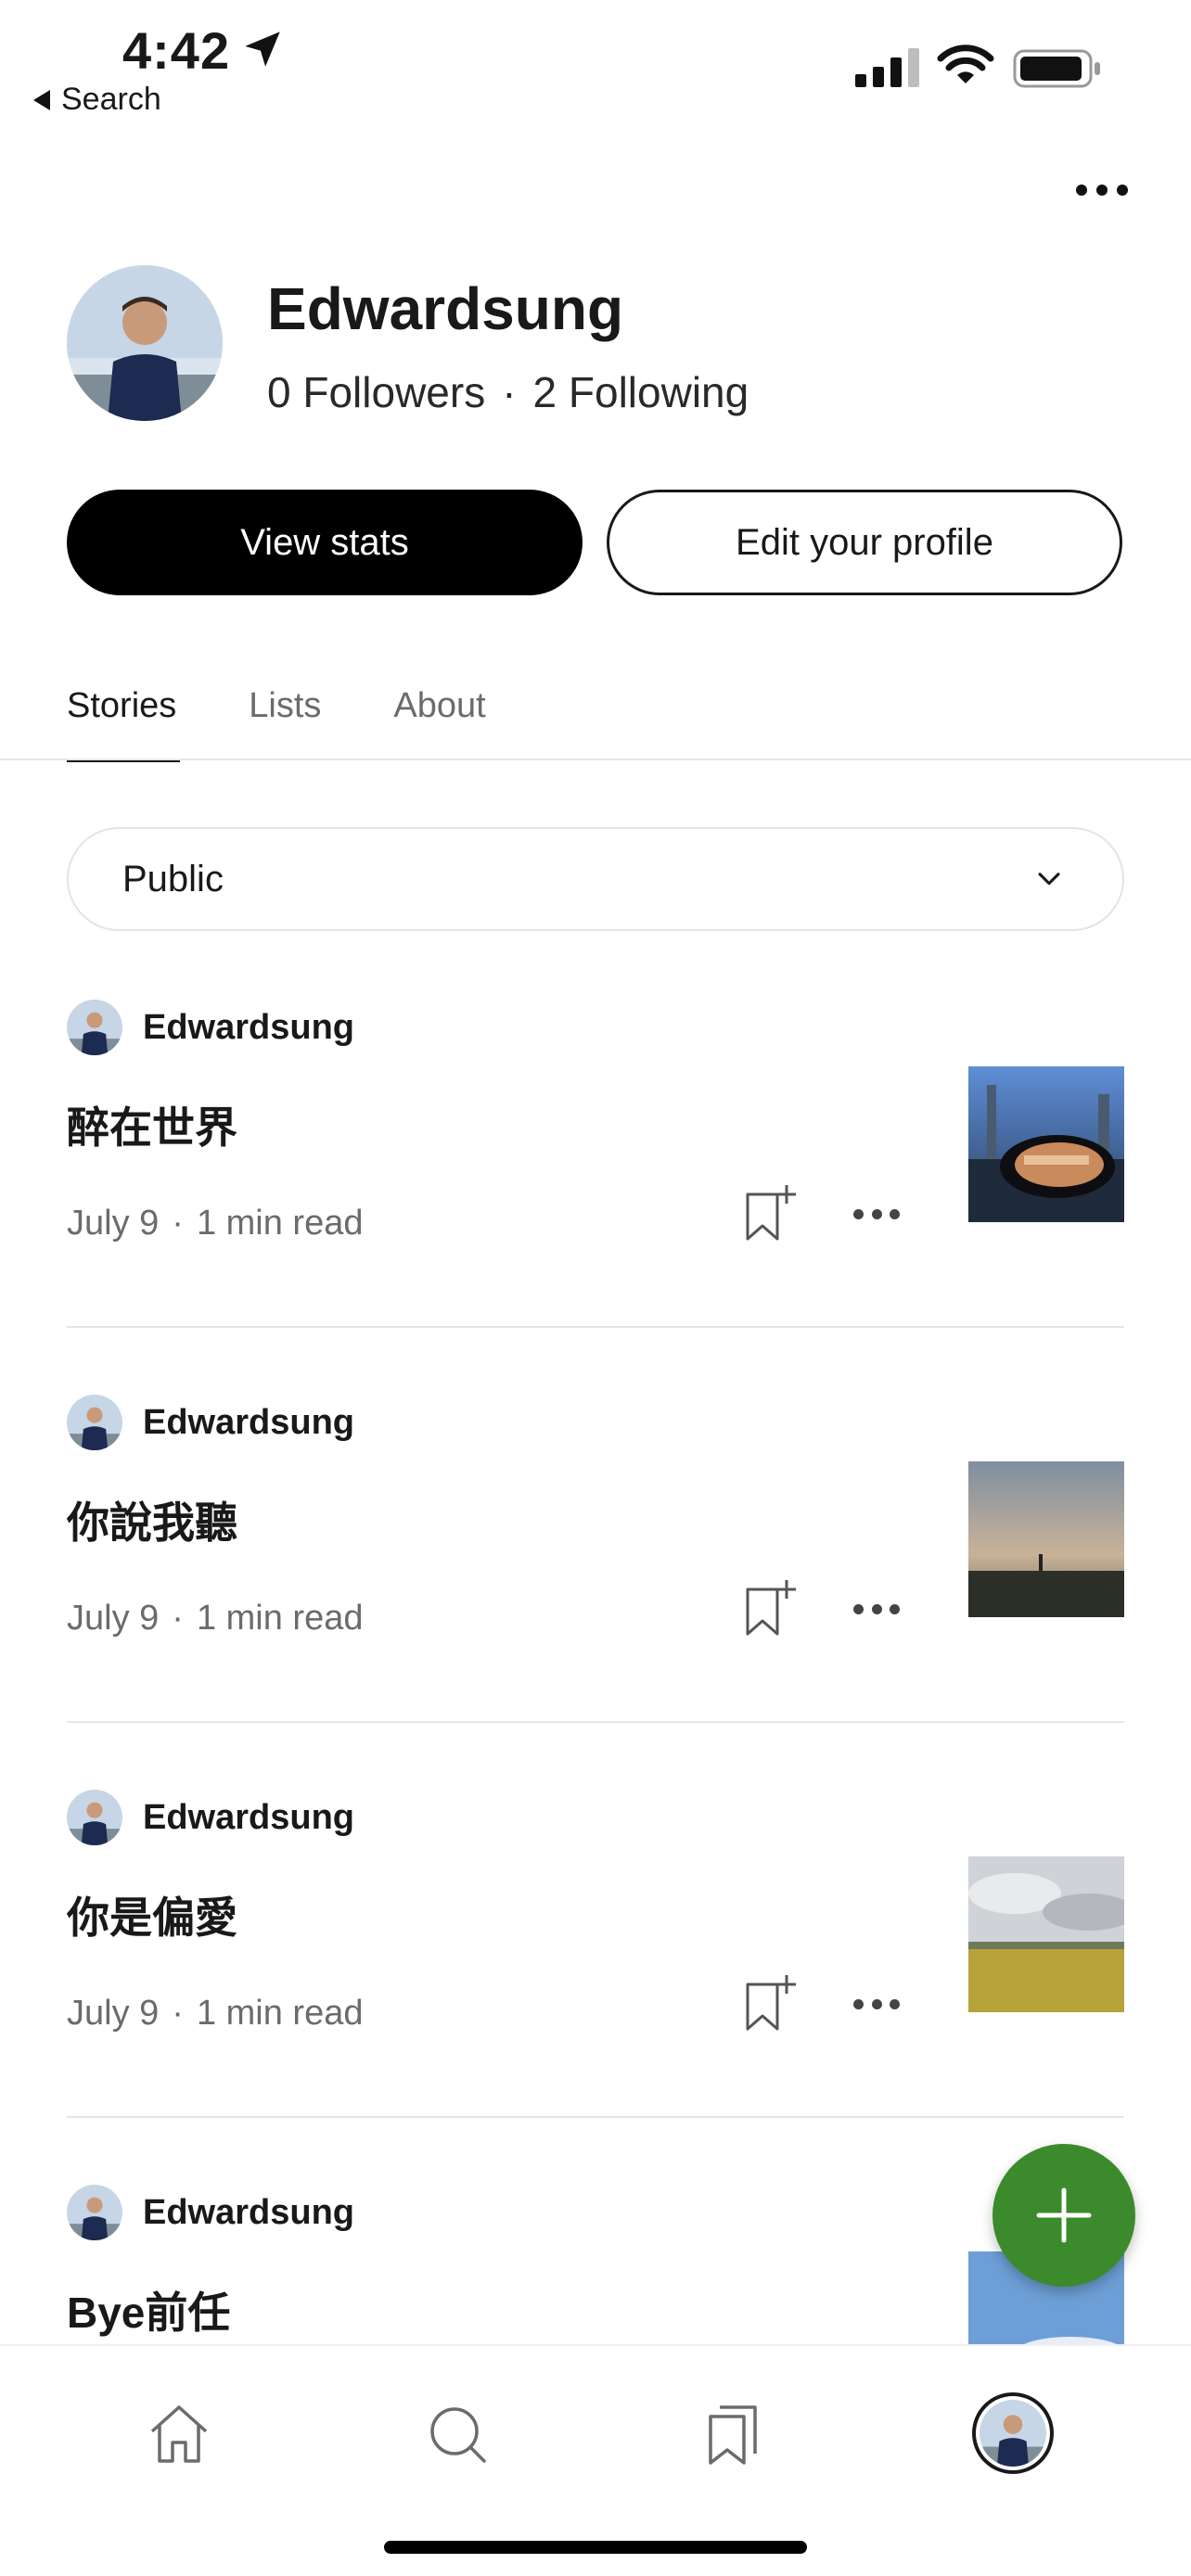 Image resolution: width=1191 pixels, height=2576 pixels. I want to click on story-item: Edwardsung Bye前任, so click(595, 2263).